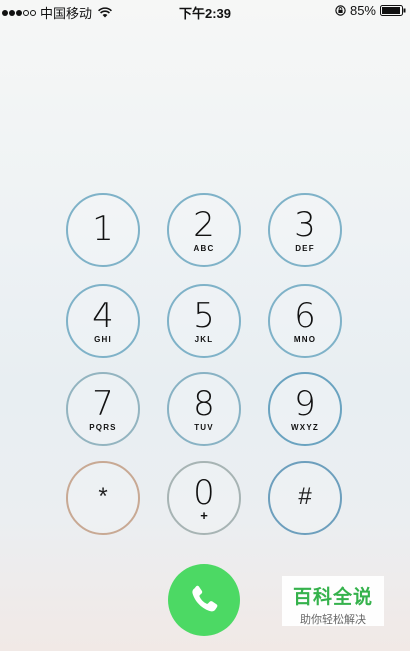  I want to click on key-digit: 1, so click(103, 229).